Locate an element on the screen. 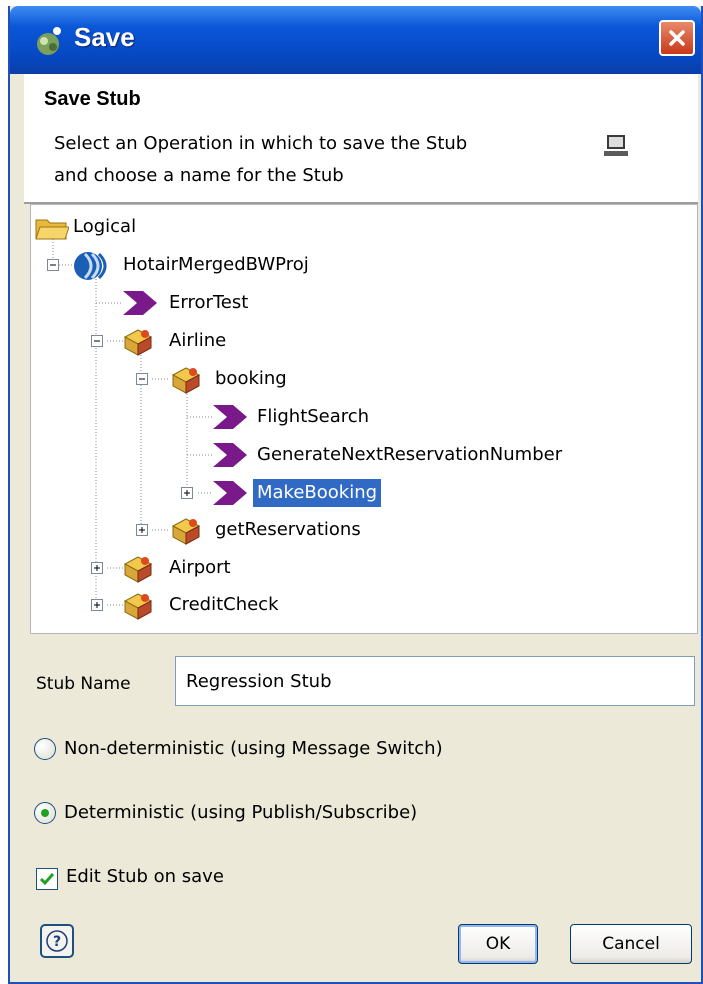 This screenshot has width=703, height=984. tree-node-project: HotairMergedBWProj is located at coordinates (216, 265).